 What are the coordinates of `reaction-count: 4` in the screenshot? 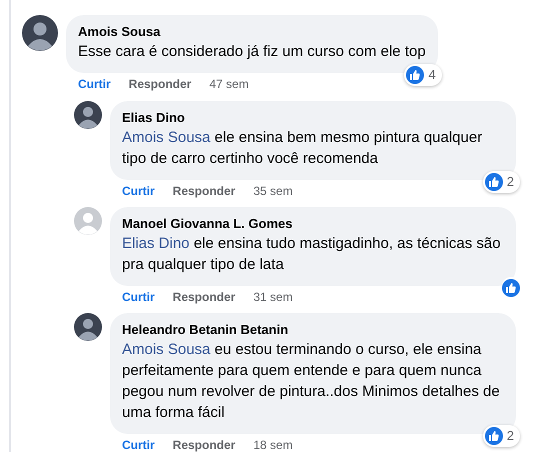 It's located at (432, 75).